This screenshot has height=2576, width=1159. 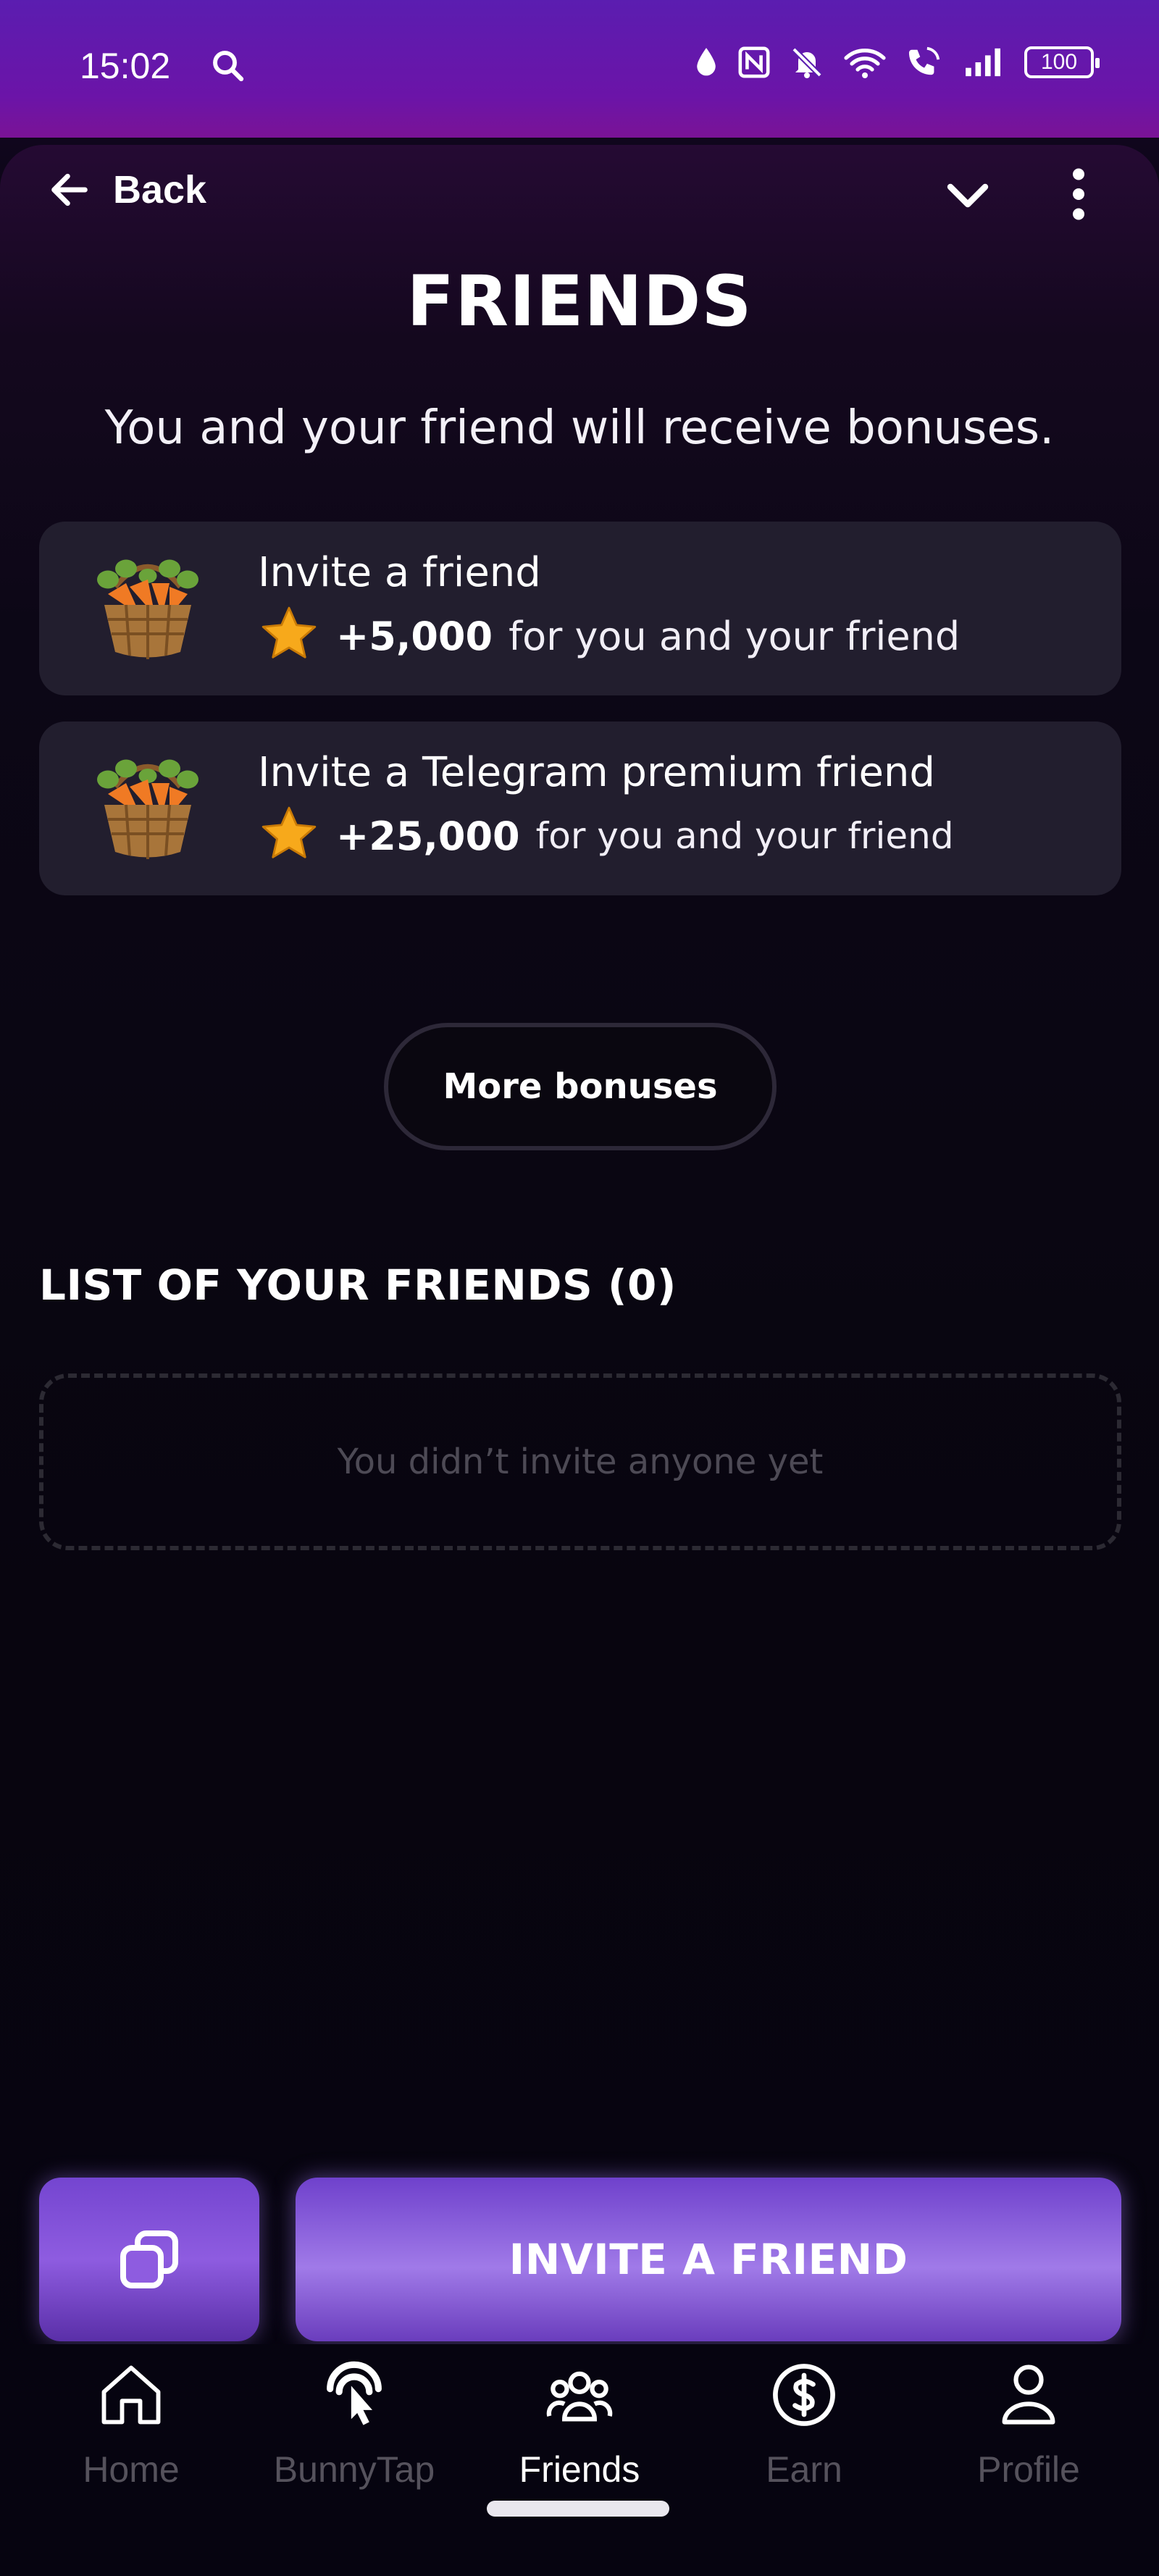 What do you see at coordinates (399, 572) in the screenshot?
I see `bonus-title: Invite a friend` at bounding box center [399, 572].